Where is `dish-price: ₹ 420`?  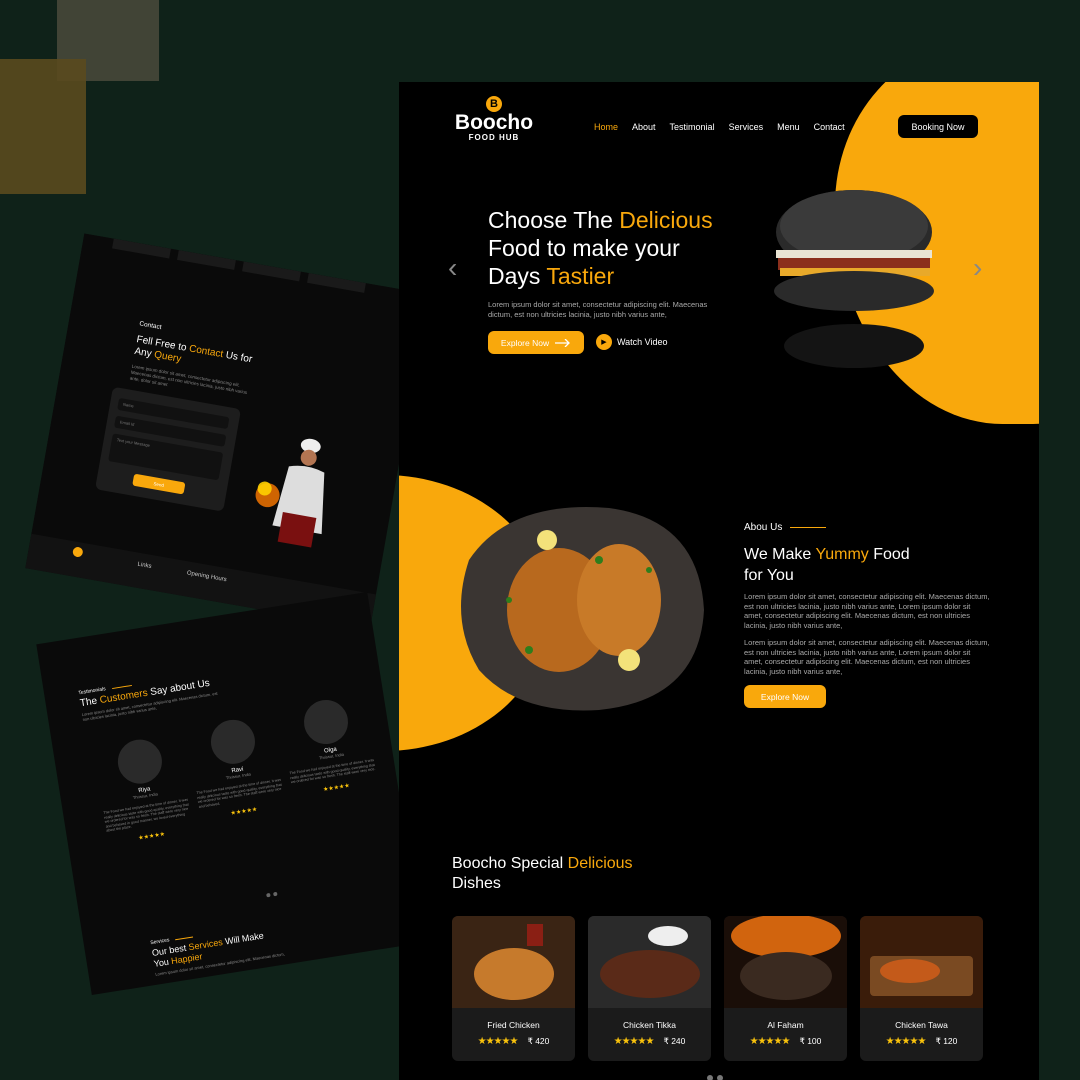
dish-price: ₹ 420 is located at coordinates (538, 1041).